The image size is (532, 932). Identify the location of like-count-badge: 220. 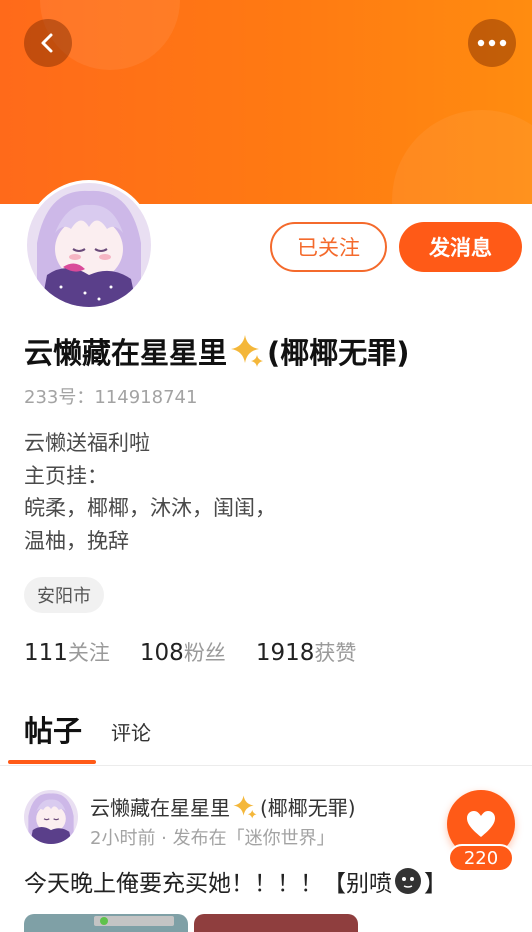
(481, 858).